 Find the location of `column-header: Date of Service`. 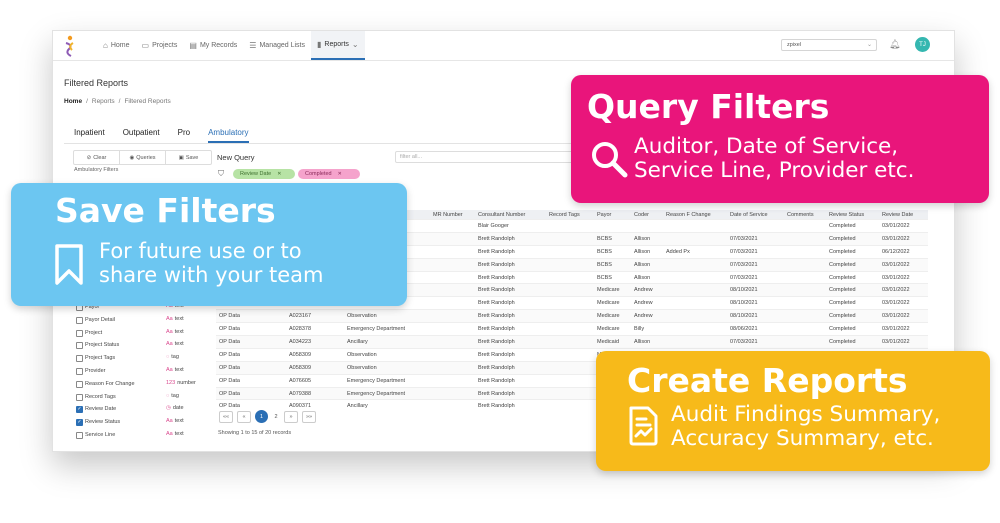

column-header: Date of Service is located at coordinates (755, 215).